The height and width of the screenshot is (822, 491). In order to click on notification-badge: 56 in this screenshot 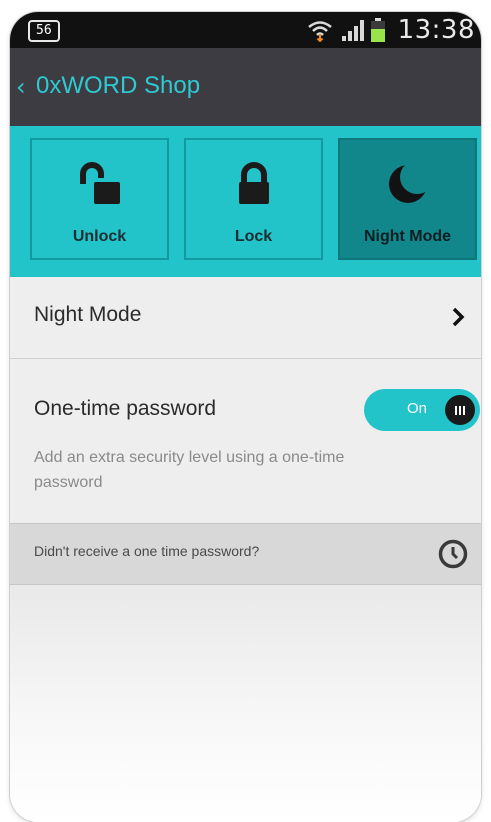, I will do `click(44, 31)`.